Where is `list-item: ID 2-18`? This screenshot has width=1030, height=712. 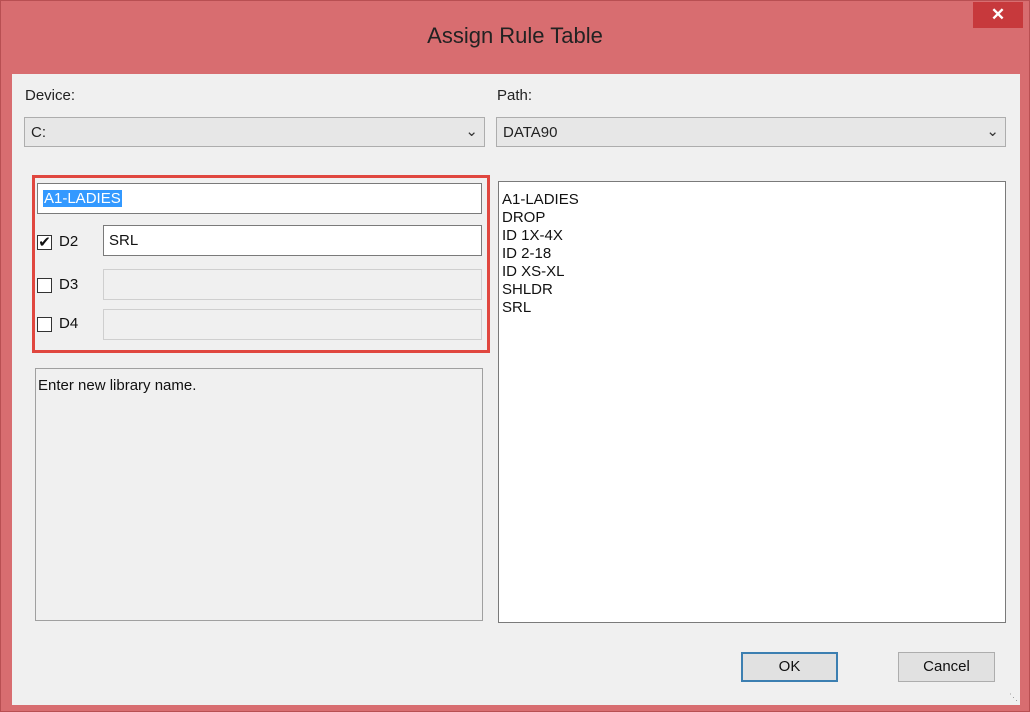
list-item: ID 2-18 is located at coordinates (539, 254).